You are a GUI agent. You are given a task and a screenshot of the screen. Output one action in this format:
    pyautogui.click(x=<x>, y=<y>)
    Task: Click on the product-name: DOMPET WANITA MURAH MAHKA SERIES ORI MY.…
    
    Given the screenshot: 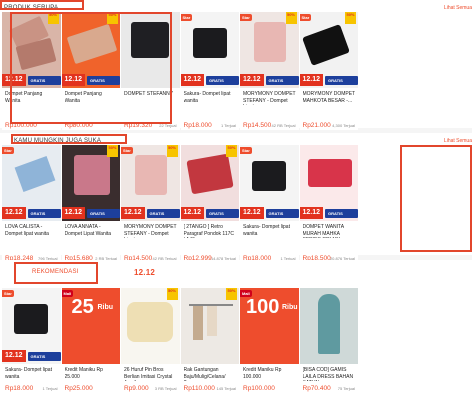 What is the action you would take?
    pyautogui.click(x=323, y=231)
    